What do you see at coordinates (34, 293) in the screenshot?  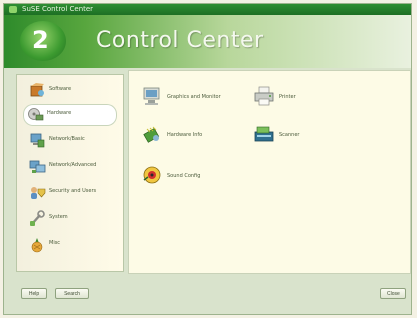 I see `help-button: Help` at bounding box center [34, 293].